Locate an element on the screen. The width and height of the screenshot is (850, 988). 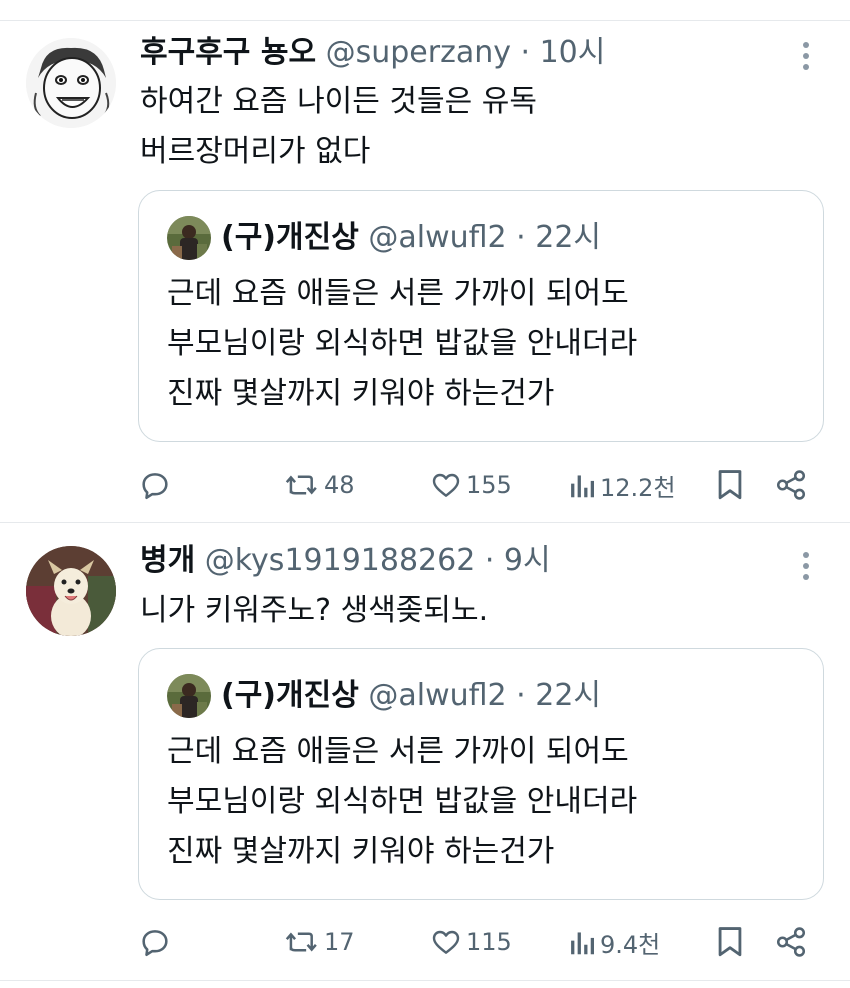
bottom-divider is located at coordinates (425, 980).